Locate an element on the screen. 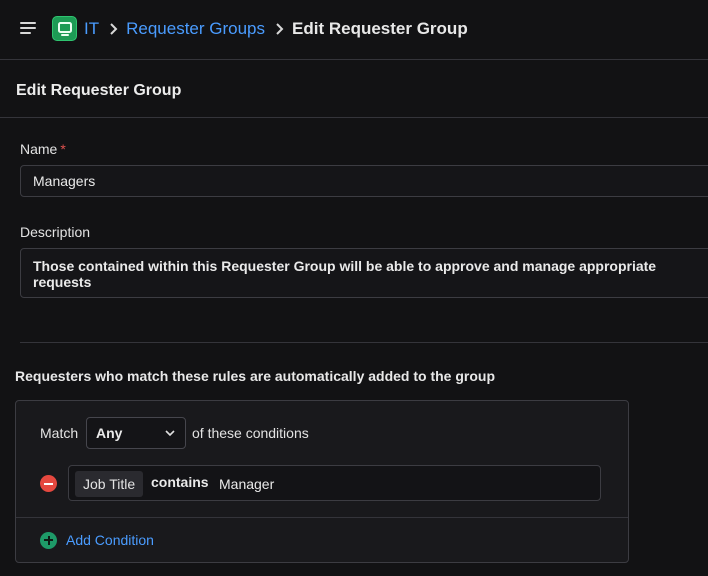  top-bar: IT Requester Groups Edit Requester Group is located at coordinates (354, 30).